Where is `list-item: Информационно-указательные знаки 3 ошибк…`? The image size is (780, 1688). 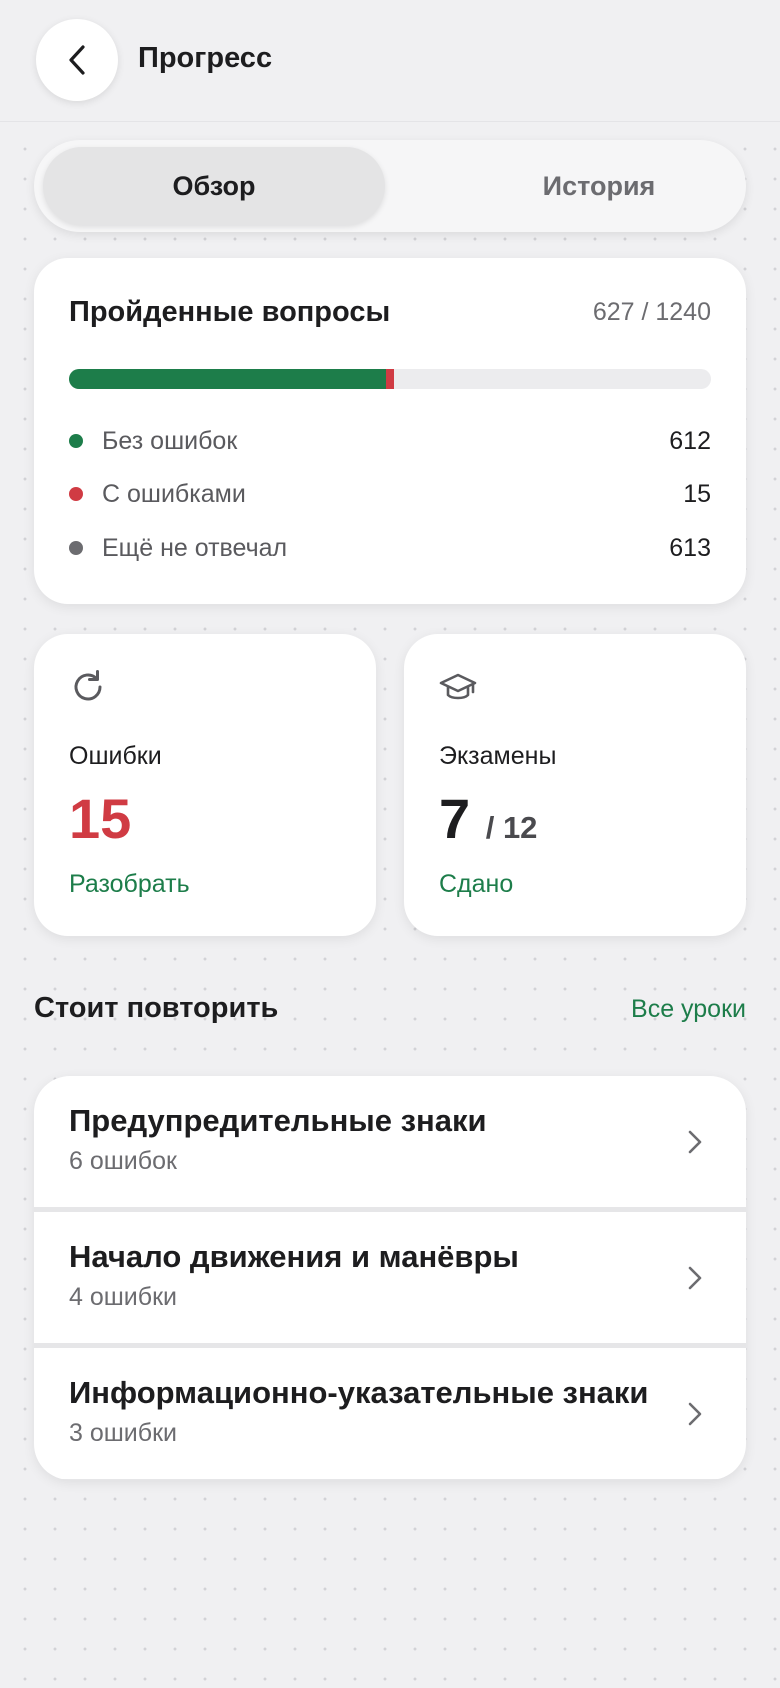
list-item: Информационно-указательные знаки 3 ошибк… is located at coordinates (390, 1413).